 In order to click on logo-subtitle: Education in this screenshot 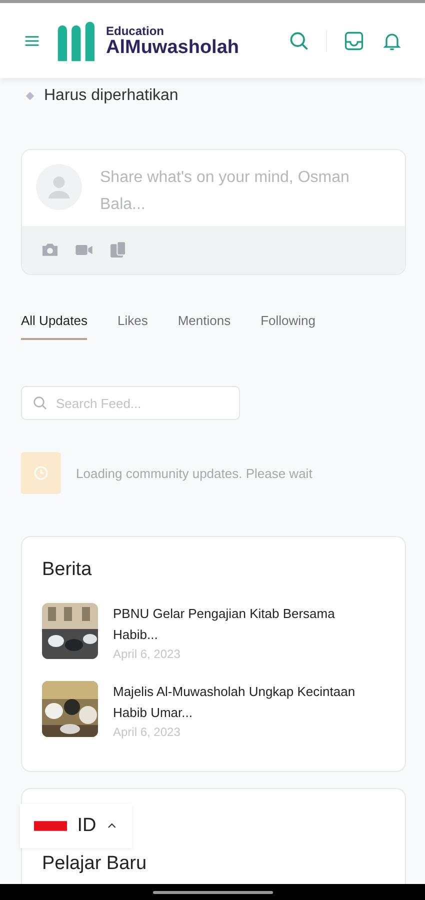, I will do `click(136, 30)`.